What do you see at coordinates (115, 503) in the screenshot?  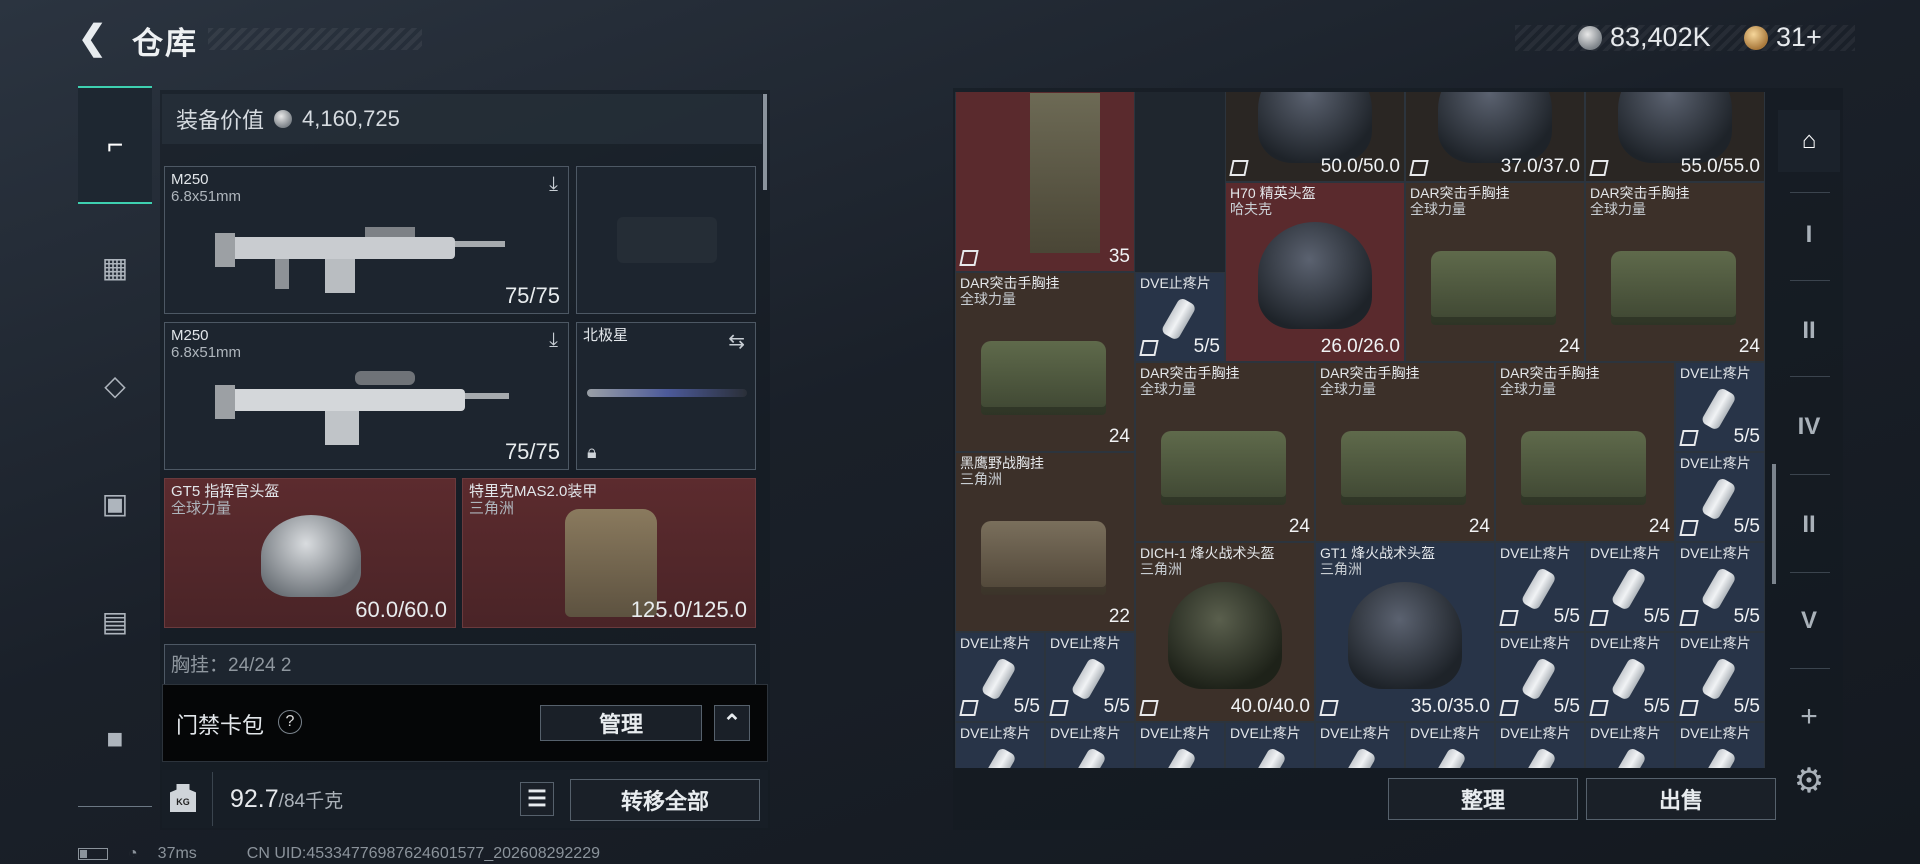 I see `nav-backpack: ▣` at bounding box center [115, 503].